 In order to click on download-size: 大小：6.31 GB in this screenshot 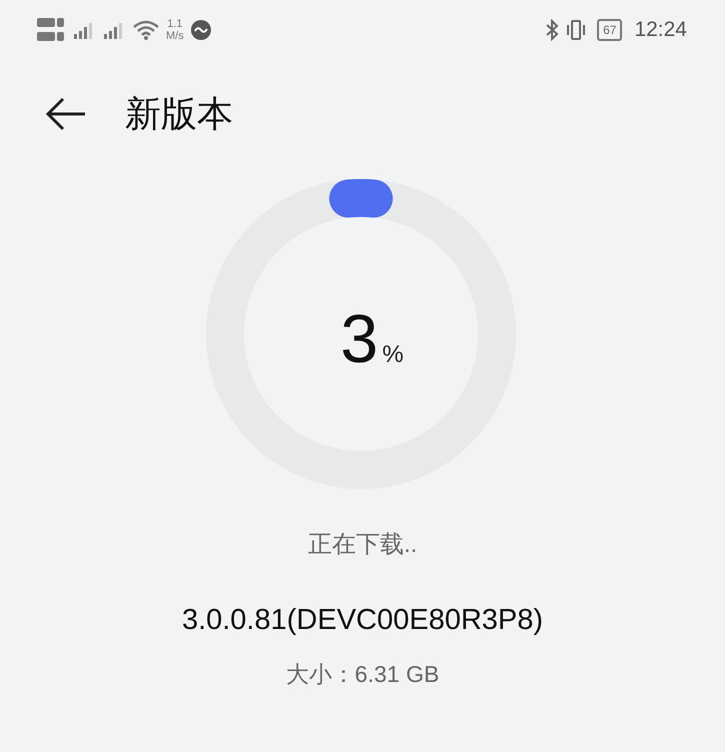, I will do `click(363, 674)`.